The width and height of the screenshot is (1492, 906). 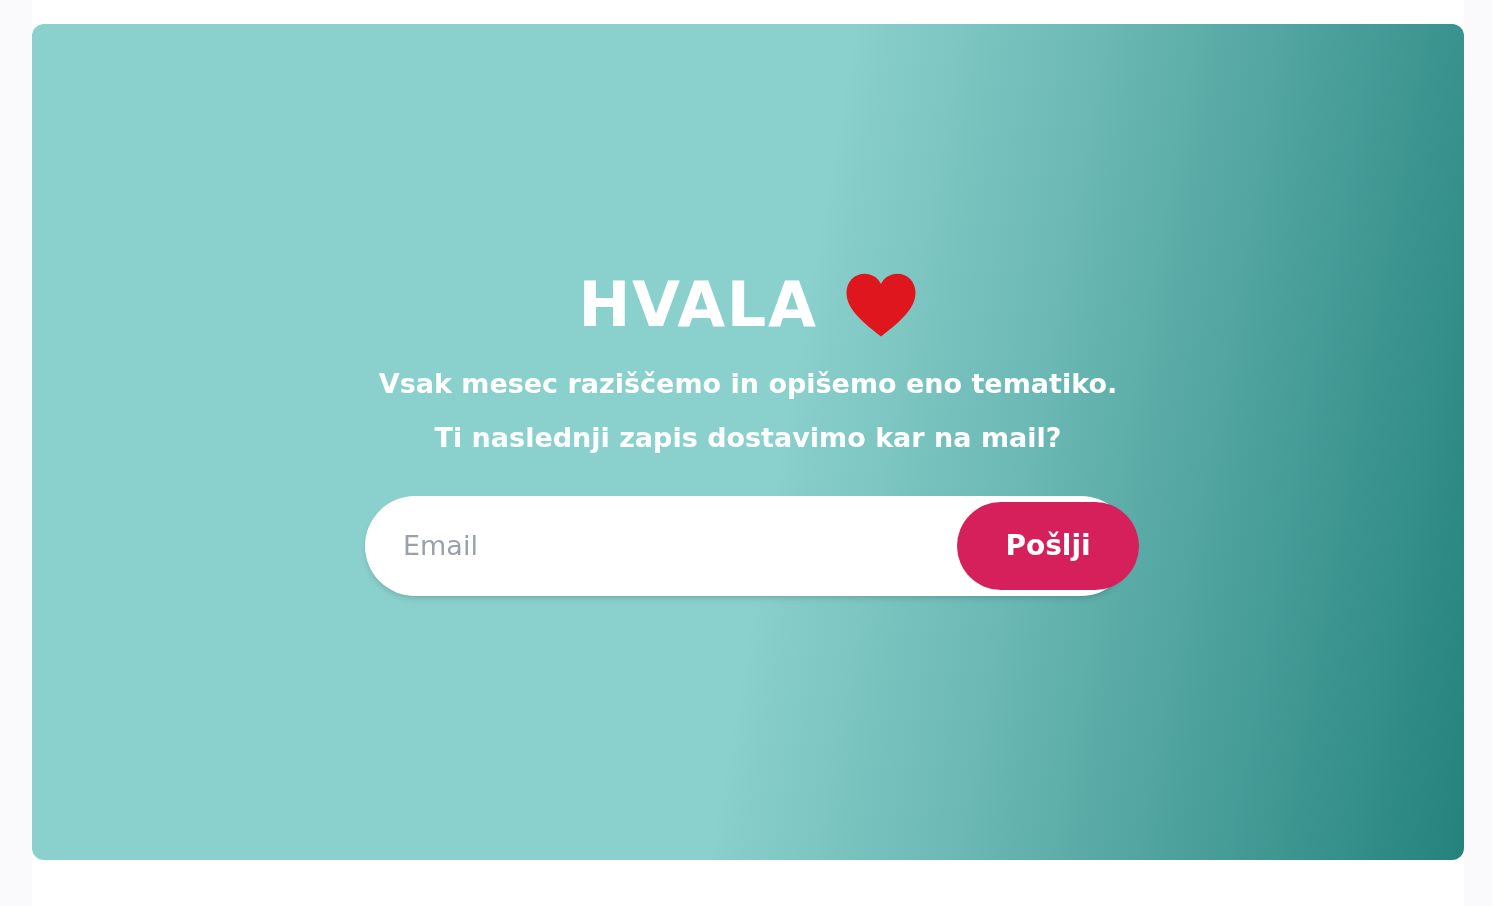 I want to click on heart-icon, so click(x=881, y=305).